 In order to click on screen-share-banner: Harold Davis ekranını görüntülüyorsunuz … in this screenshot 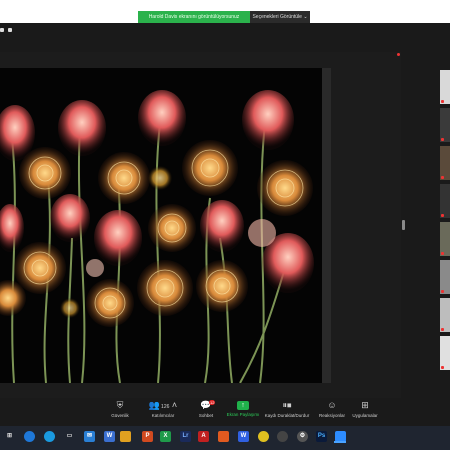, I will do `click(224, 17)`.